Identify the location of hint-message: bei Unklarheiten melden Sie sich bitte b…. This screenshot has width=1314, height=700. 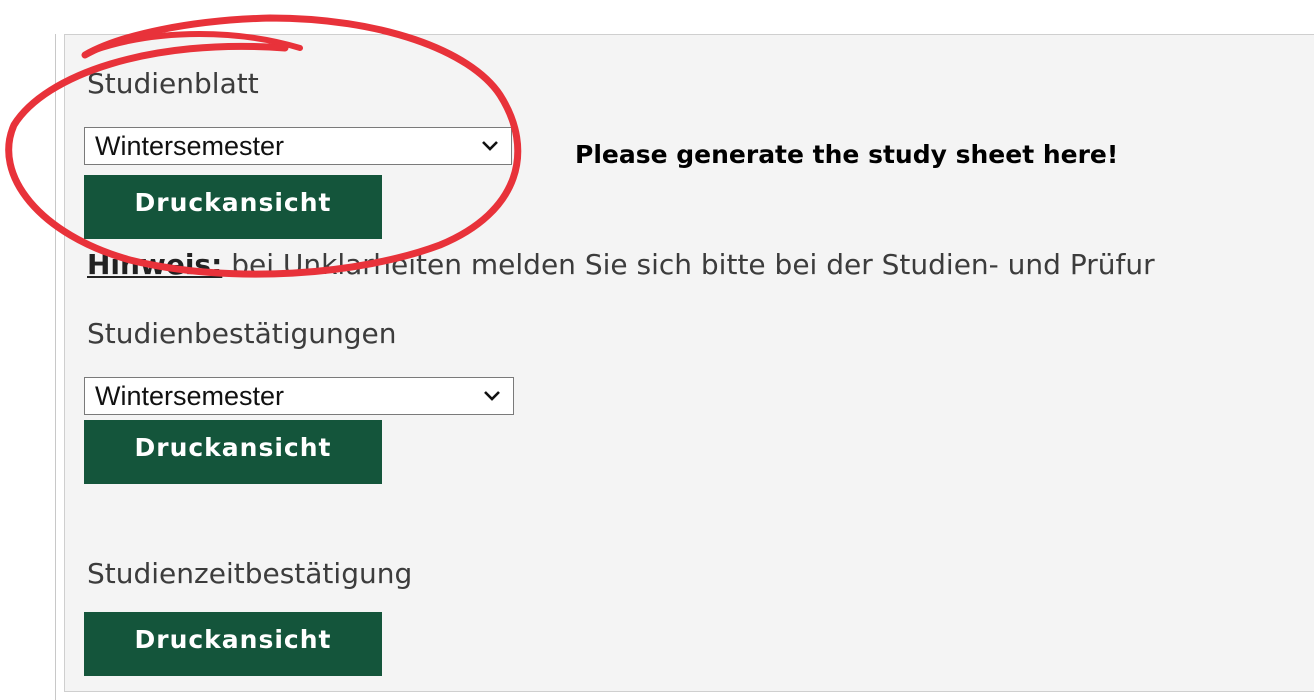
(688, 264).